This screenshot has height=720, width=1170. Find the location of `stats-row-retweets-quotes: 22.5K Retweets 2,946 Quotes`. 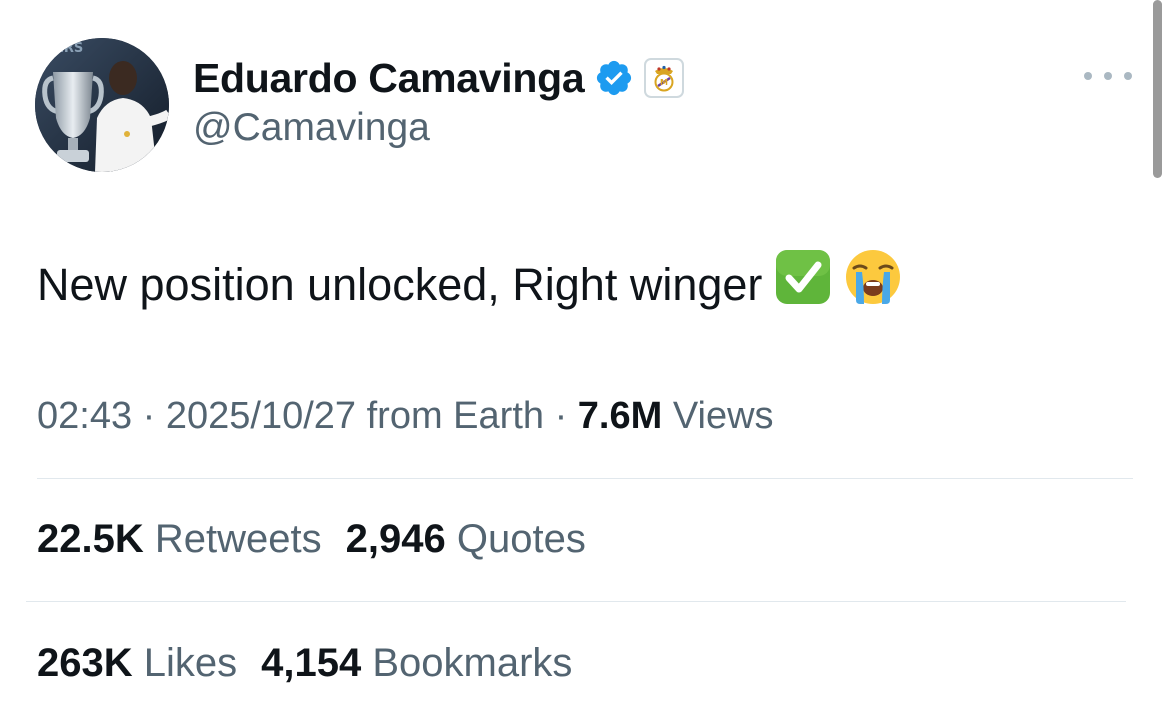

stats-row-retweets-quotes: 22.5K Retweets 2,946 Quotes is located at coordinates (311, 539).